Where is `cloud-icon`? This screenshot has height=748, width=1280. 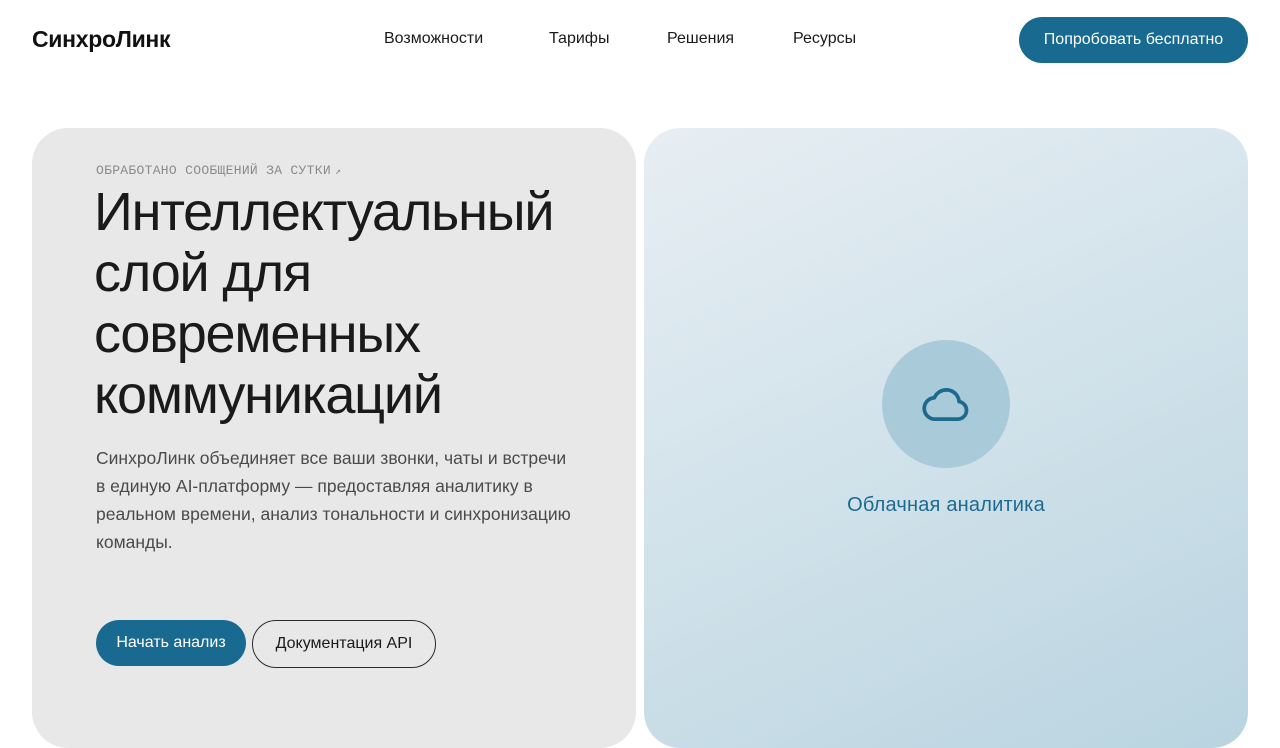 cloud-icon is located at coordinates (945, 404).